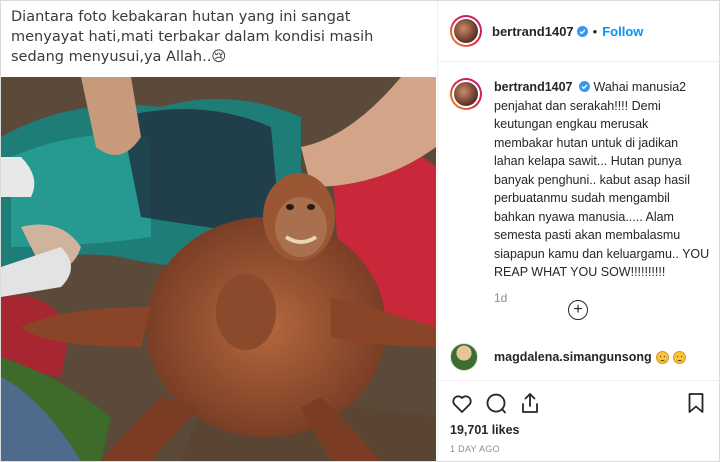  Describe the element at coordinates (496, 403) in the screenshot. I see `comment-icon` at that location.